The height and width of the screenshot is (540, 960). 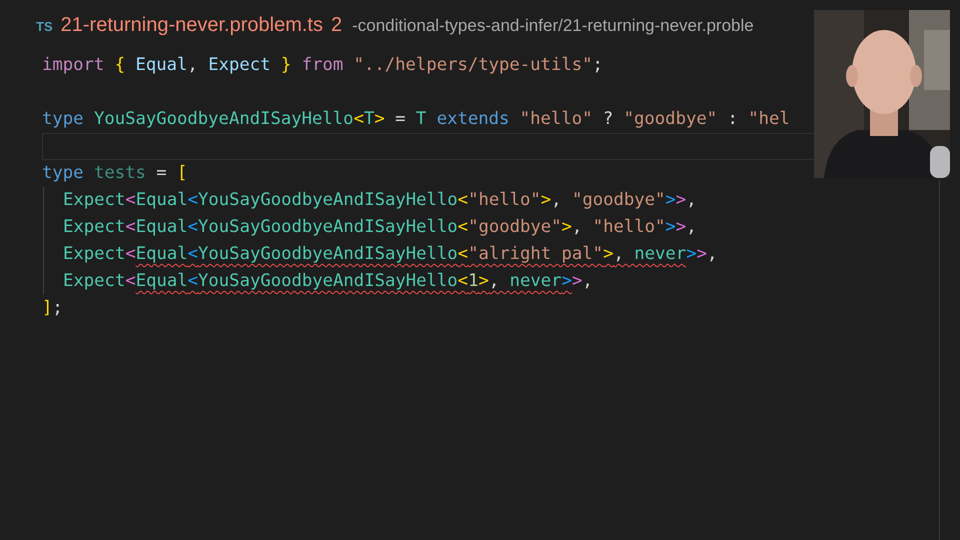 I want to click on code-line: Expect<Equal<YouSayGoodbyeAndISayHello<"alright pal">, never>>,, so click(x=390, y=254).